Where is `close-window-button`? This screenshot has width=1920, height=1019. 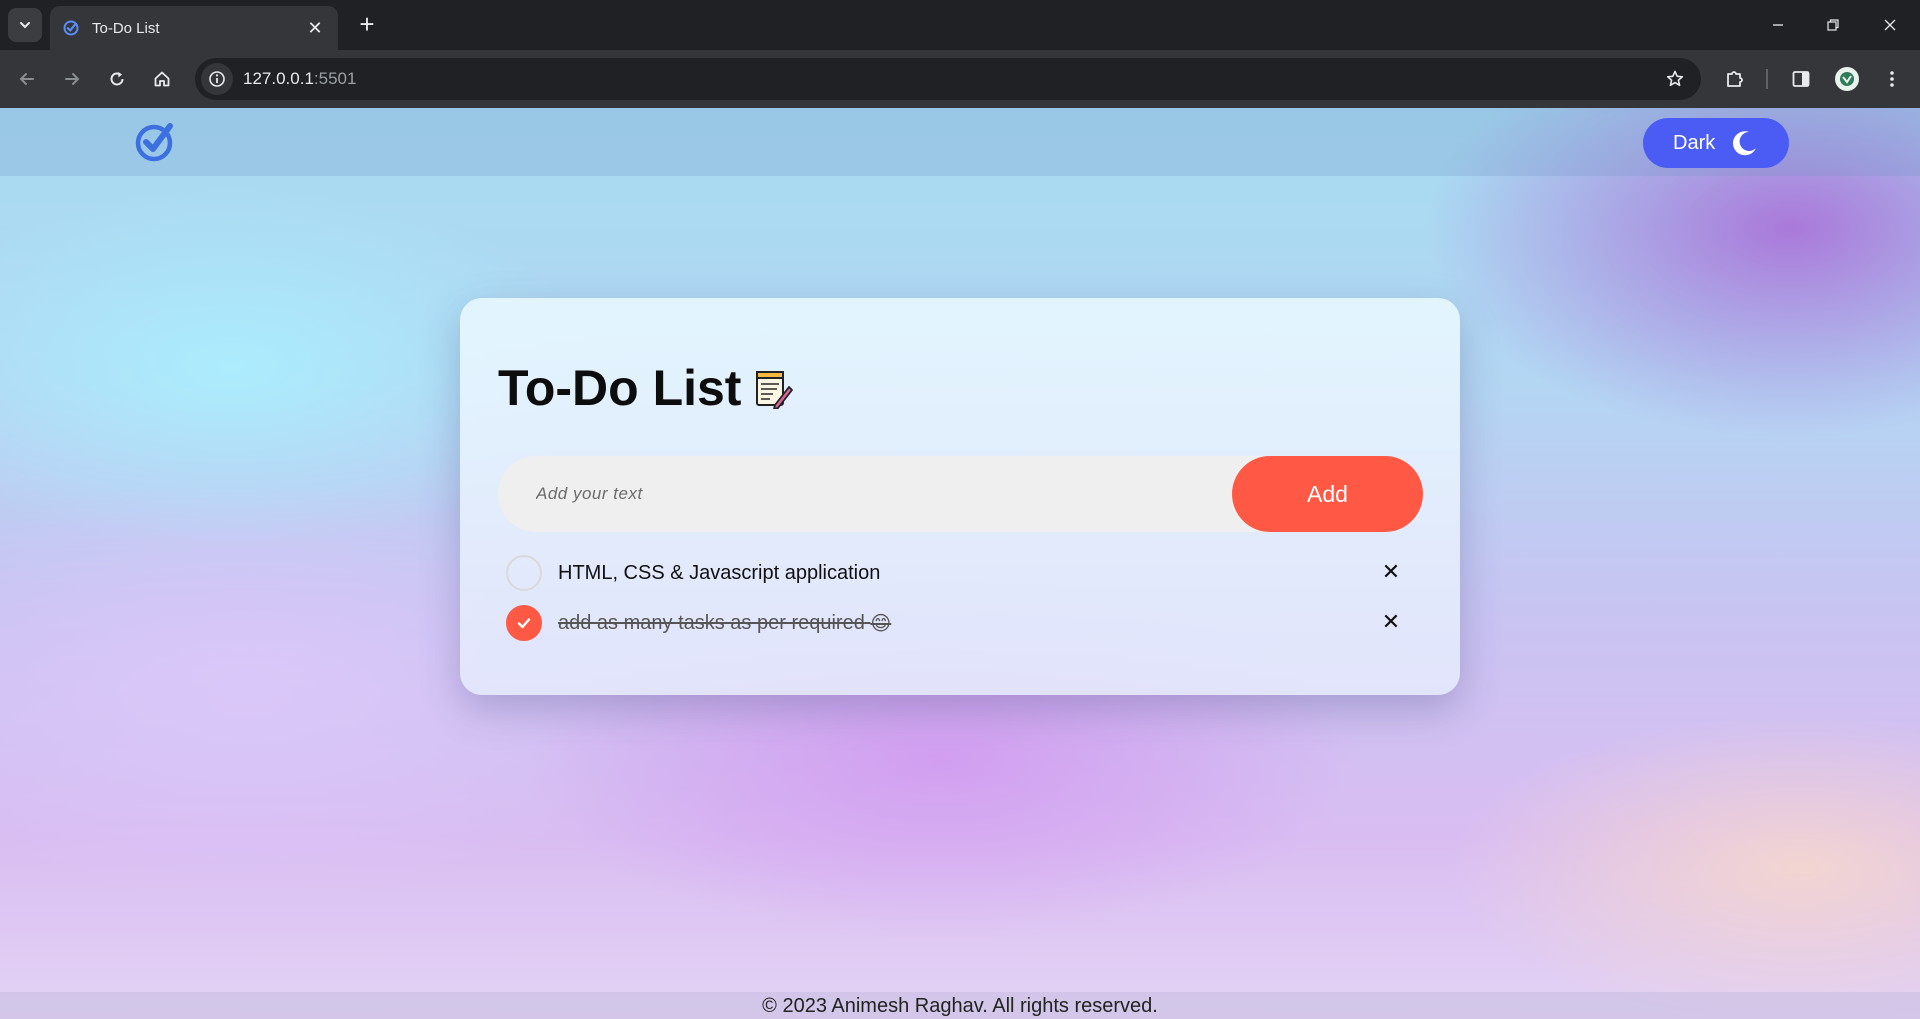 close-window-button is located at coordinates (1890, 25).